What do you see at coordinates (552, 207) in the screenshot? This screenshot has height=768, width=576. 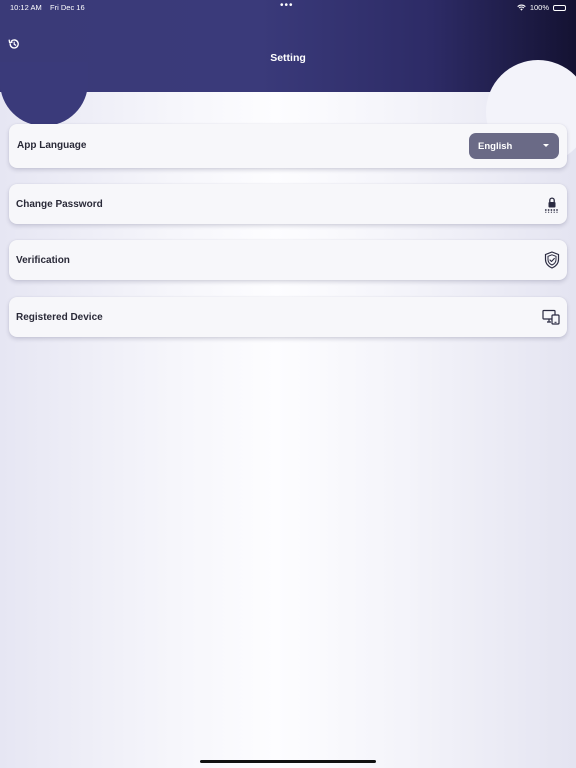 I see `lock-password-icon` at bounding box center [552, 207].